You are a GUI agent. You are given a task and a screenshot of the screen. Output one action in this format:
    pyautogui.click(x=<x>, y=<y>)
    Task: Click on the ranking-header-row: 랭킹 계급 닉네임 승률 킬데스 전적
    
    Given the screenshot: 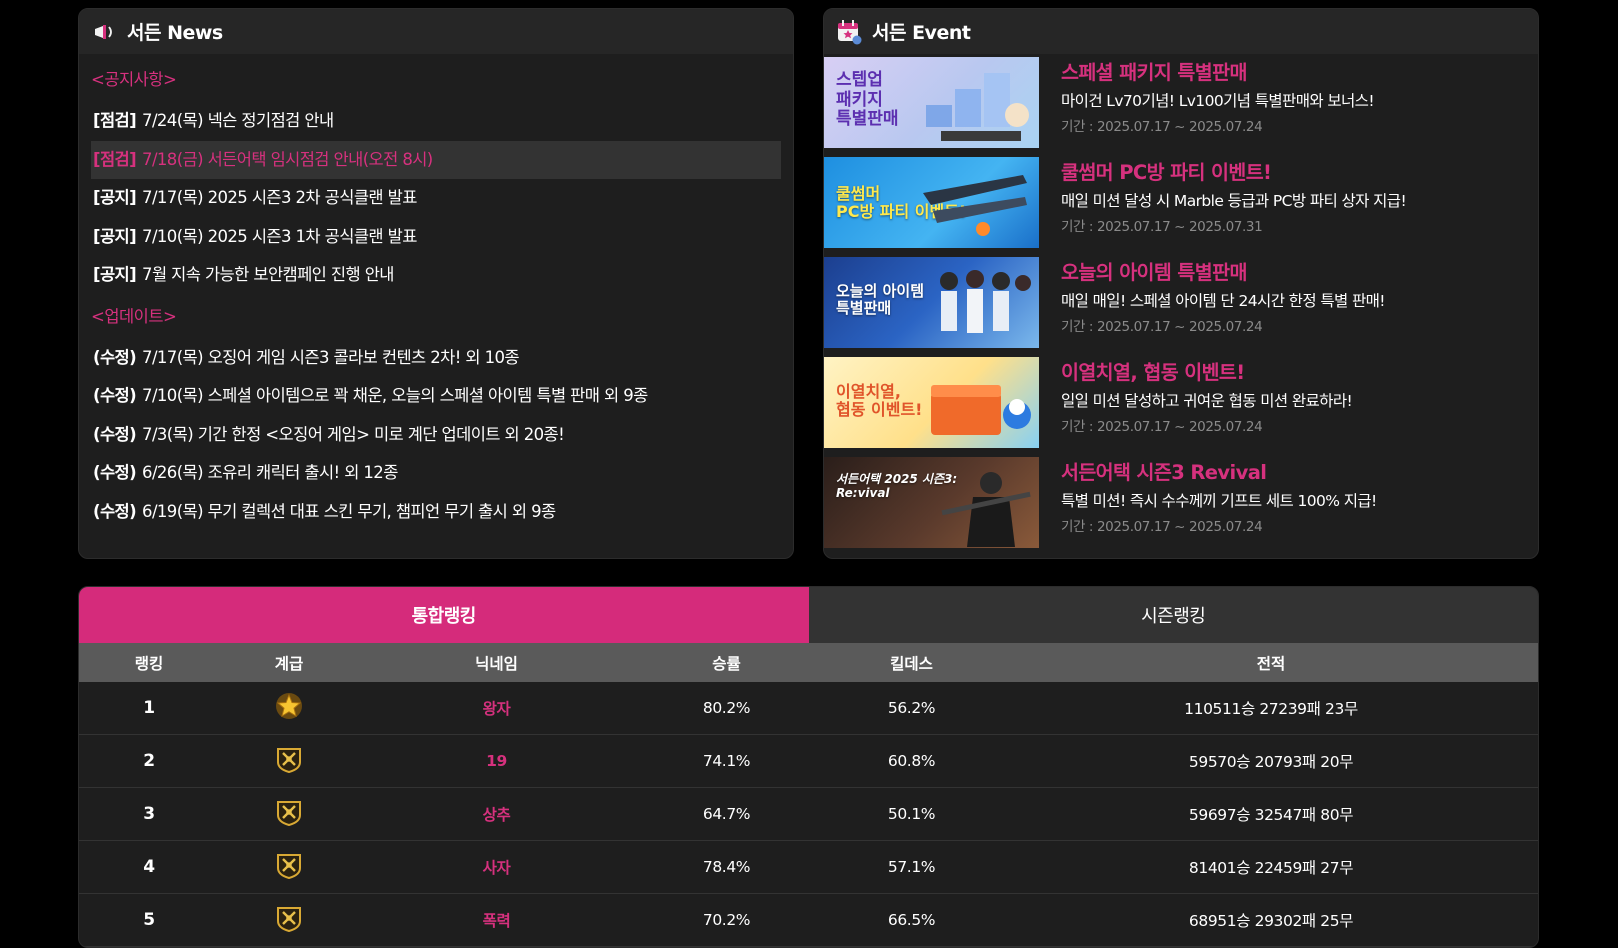 What is the action you would take?
    pyautogui.click(x=808, y=662)
    